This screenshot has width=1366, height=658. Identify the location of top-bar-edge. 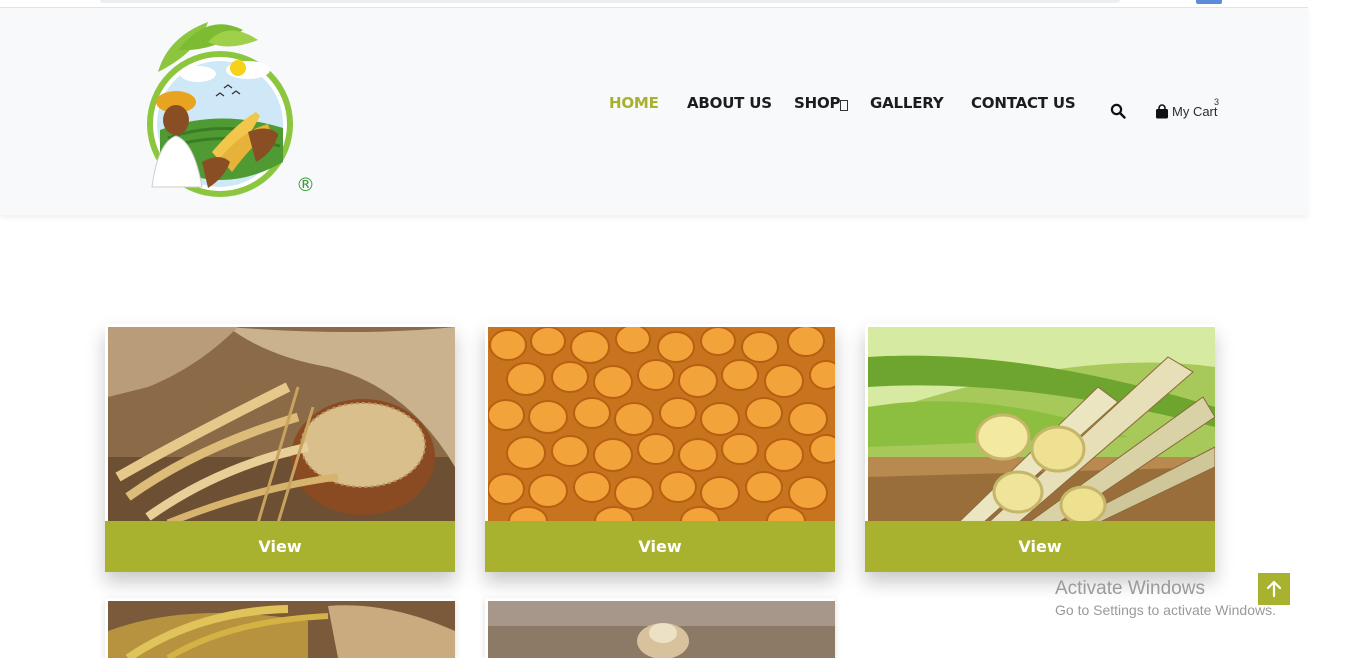
(610, 1).